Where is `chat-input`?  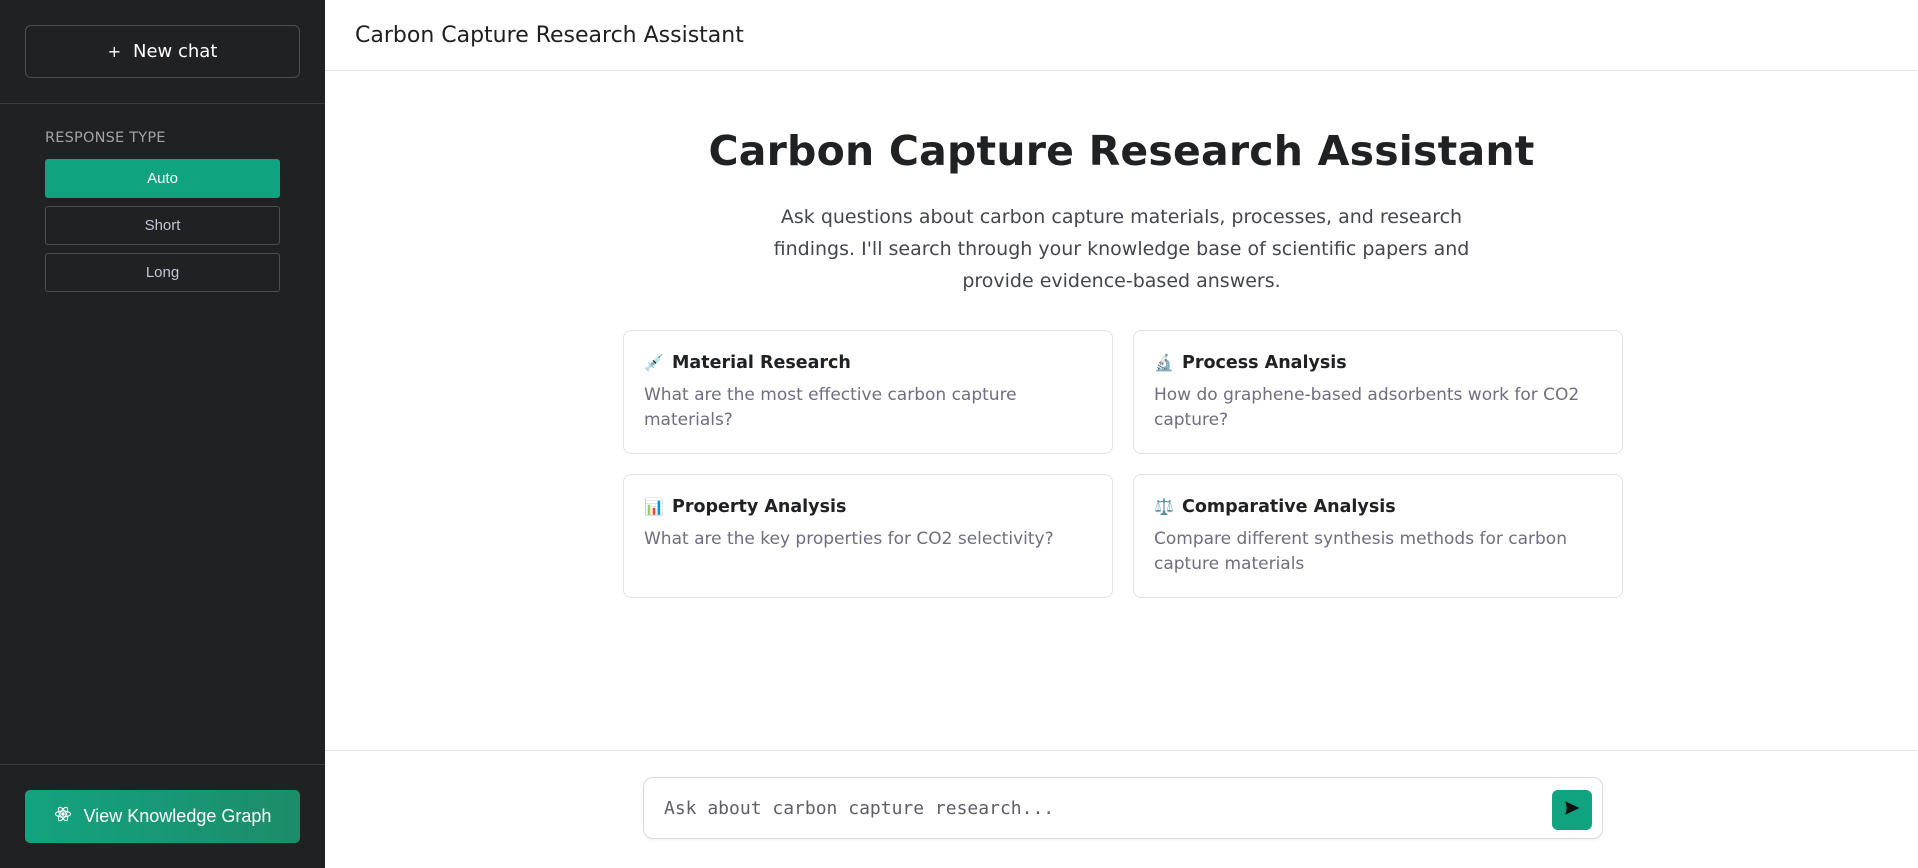
chat-input is located at coordinates (1104, 808).